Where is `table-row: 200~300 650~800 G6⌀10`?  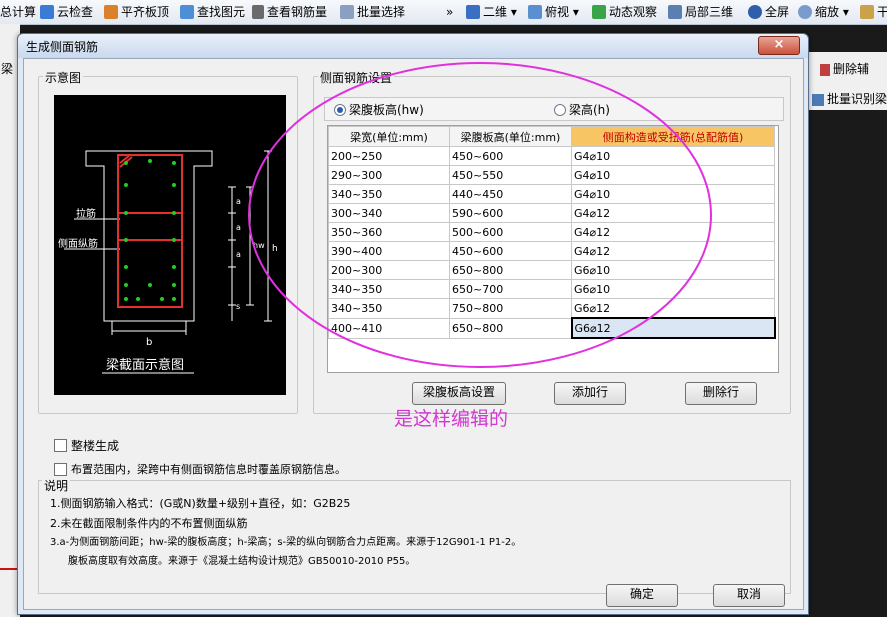
table-row: 200~300 650~800 G6⌀10 is located at coordinates (551, 270).